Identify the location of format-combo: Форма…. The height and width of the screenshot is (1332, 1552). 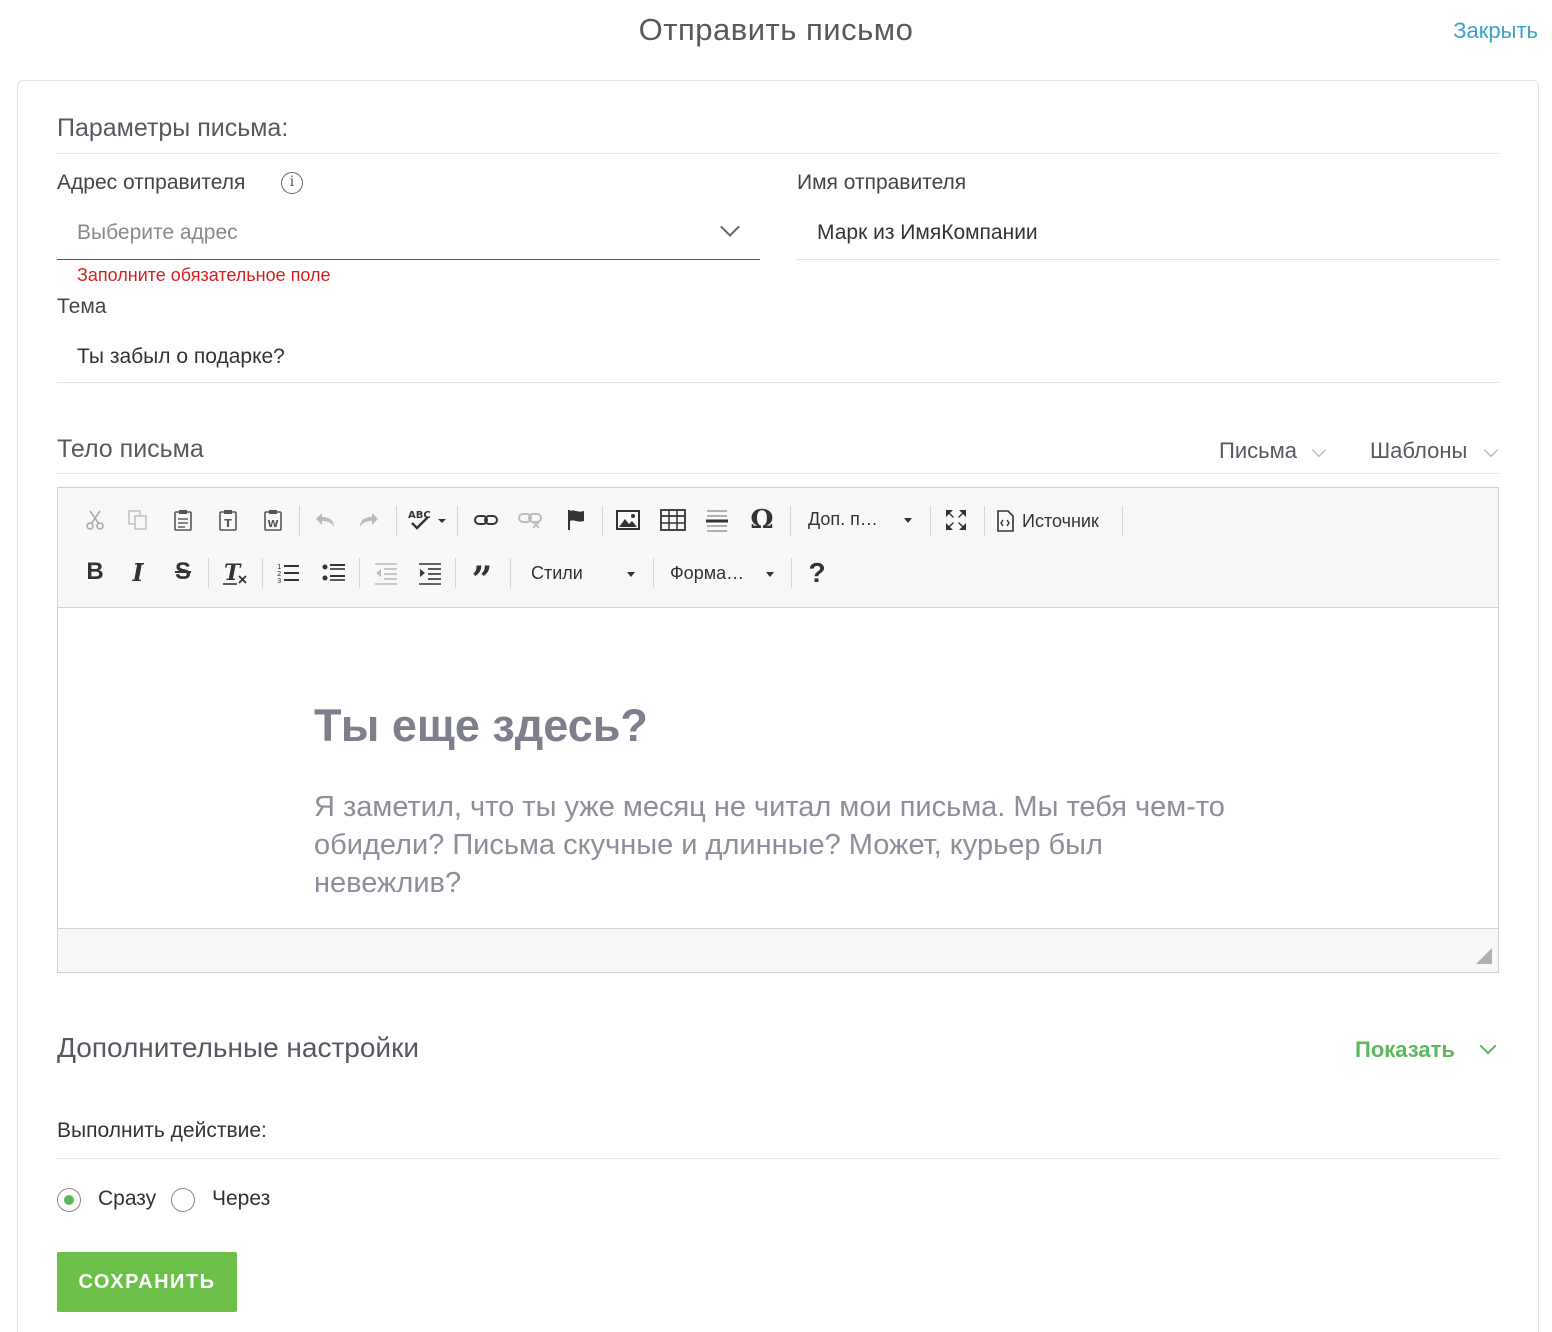
(725, 575).